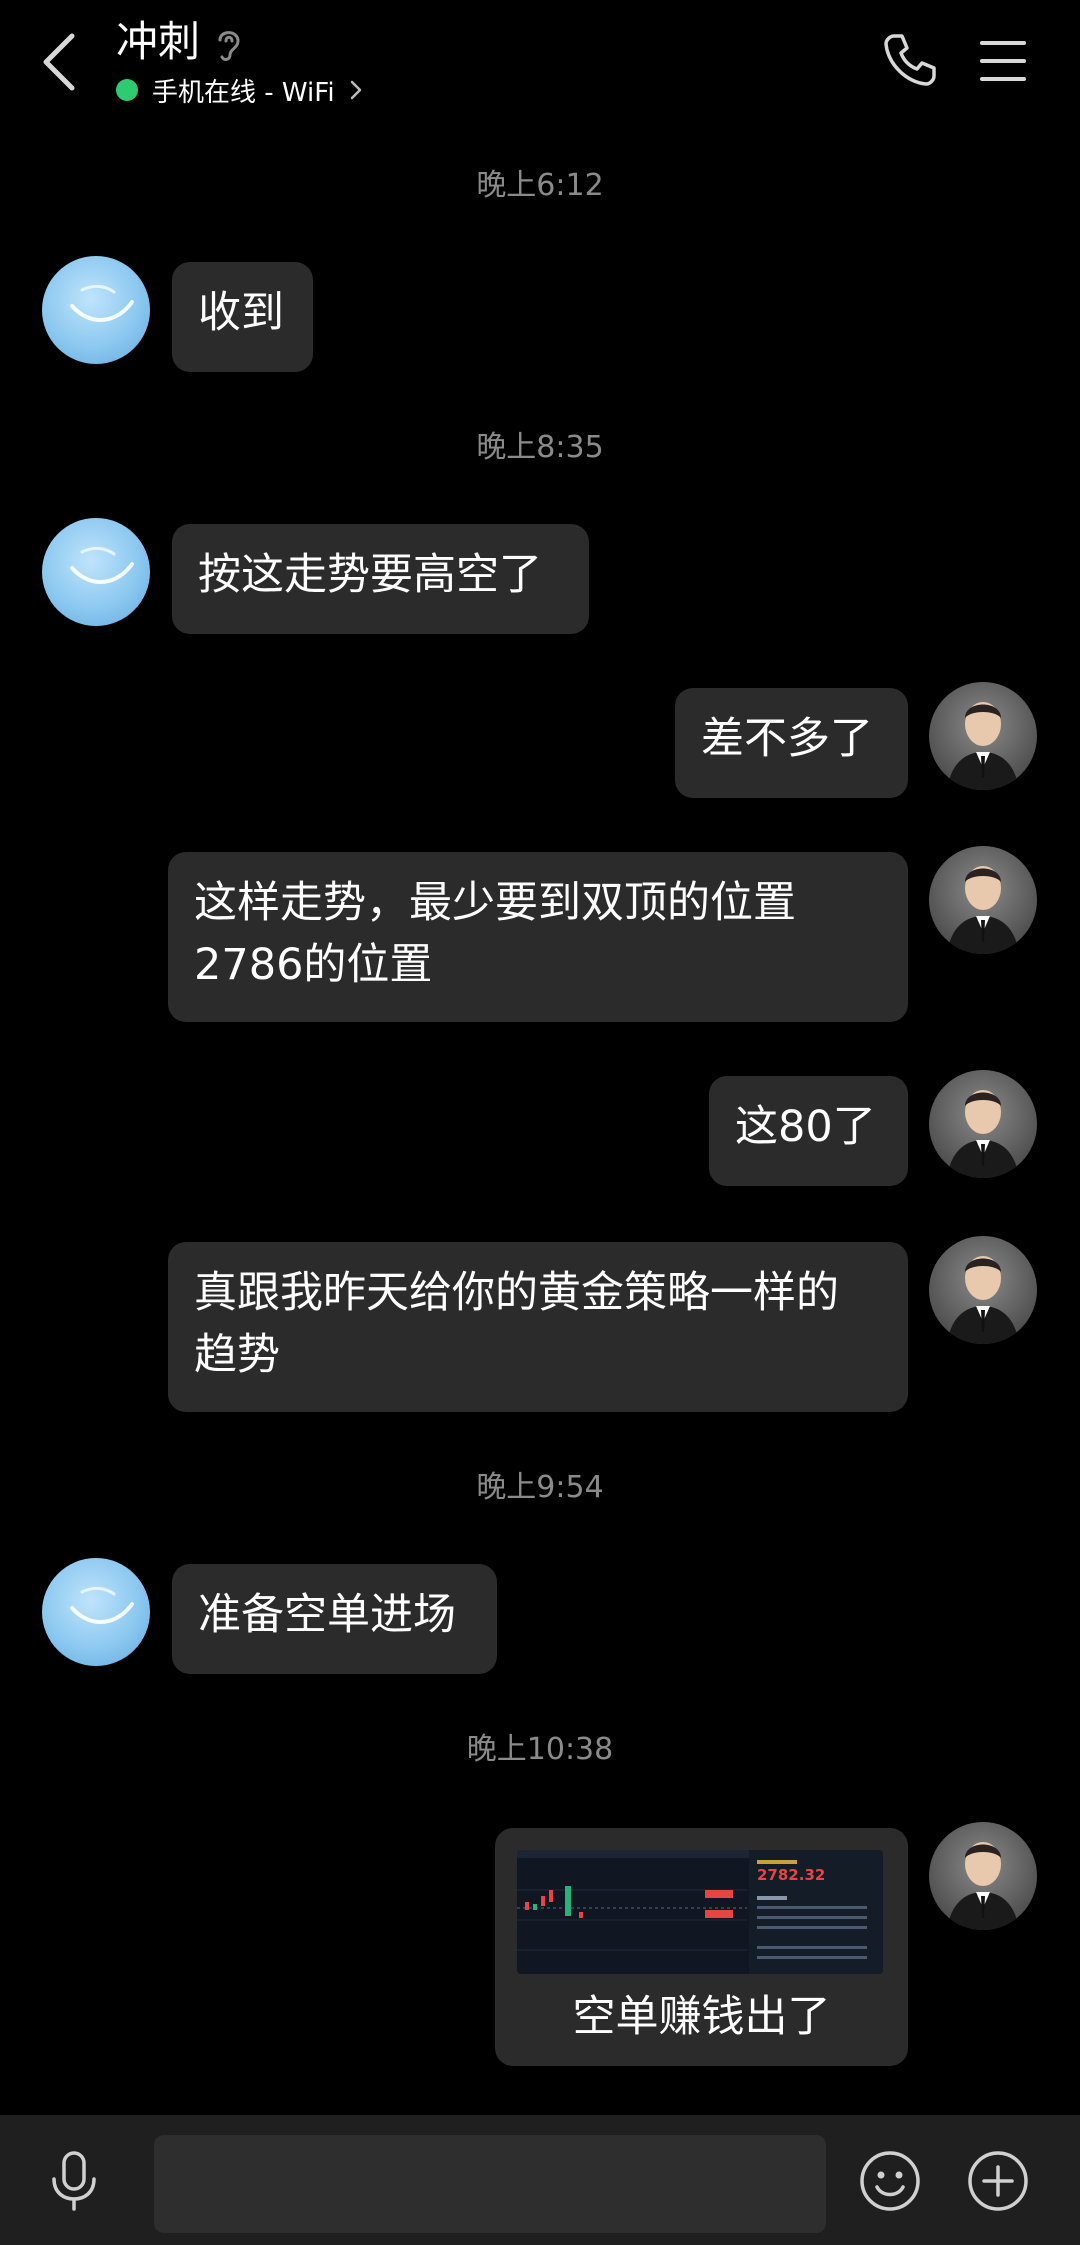 The image size is (1080, 2245). I want to click on message-bubble: 真跟我昨天给你的黄金策略一样的 趋势, so click(538, 1327).